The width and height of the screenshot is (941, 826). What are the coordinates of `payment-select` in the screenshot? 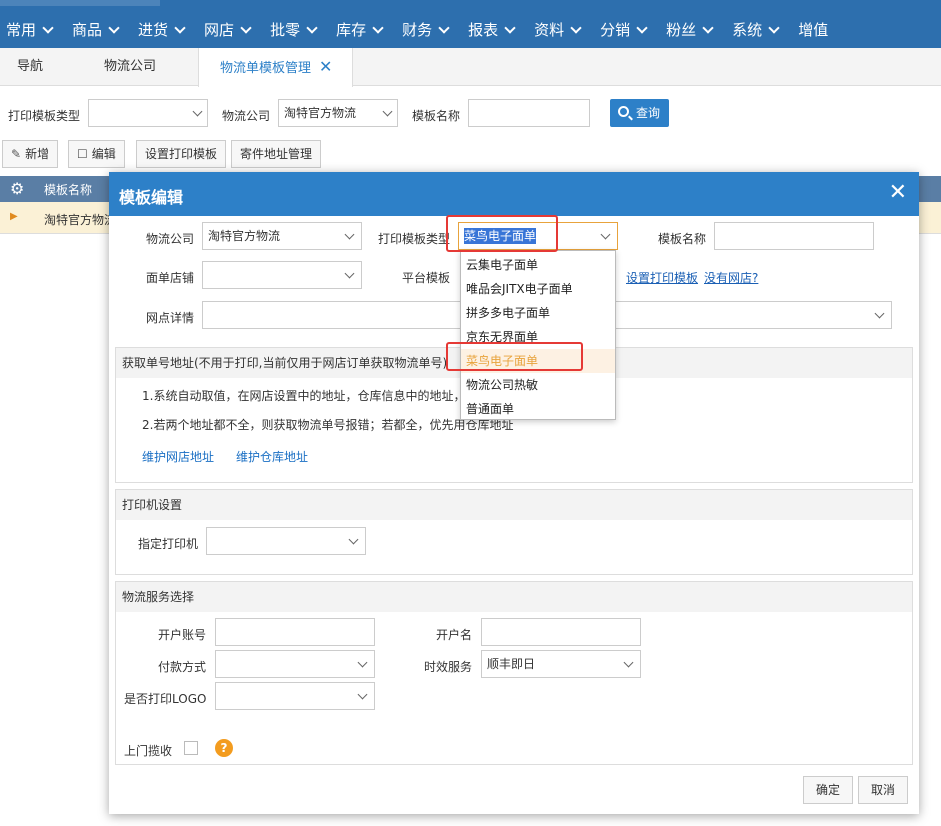 It's located at (295, 664).